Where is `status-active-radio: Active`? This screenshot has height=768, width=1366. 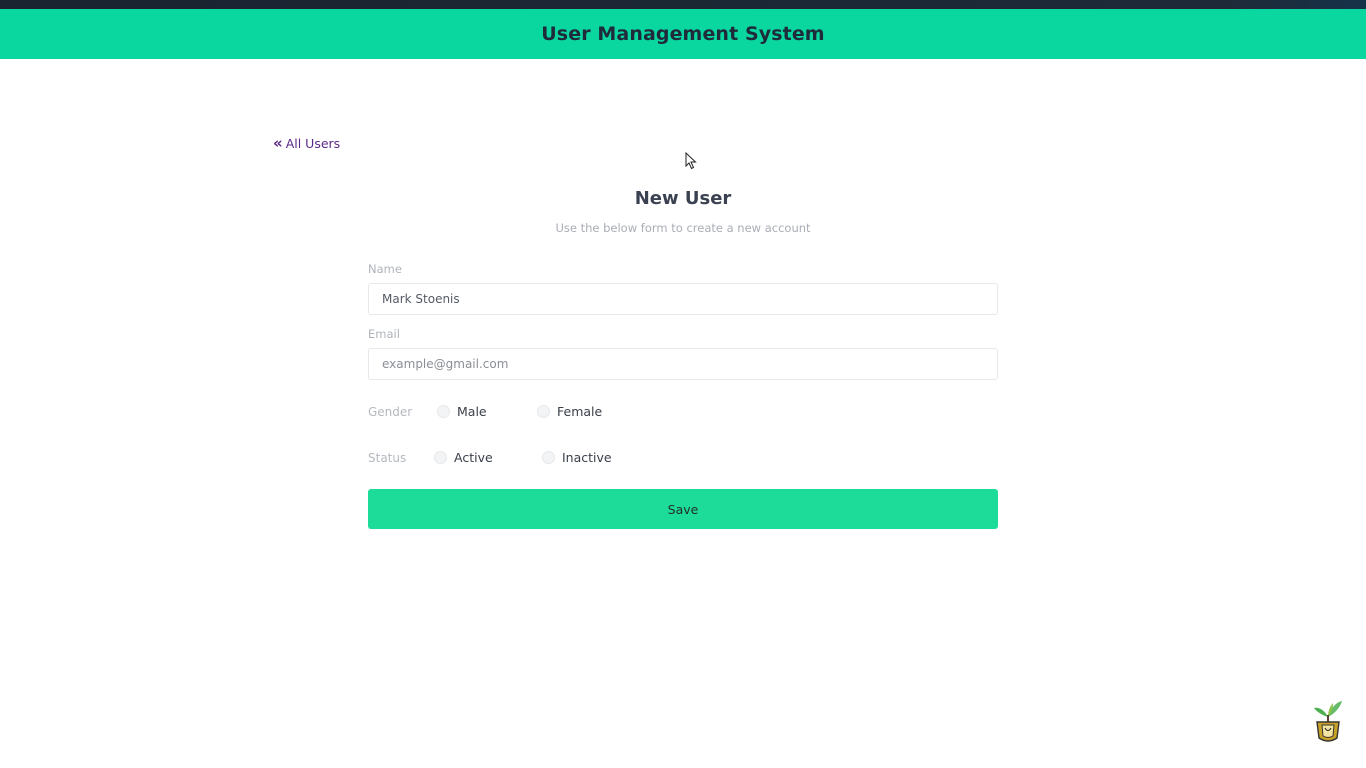
status-active-radio: Active is located at coordinates (463, 457).